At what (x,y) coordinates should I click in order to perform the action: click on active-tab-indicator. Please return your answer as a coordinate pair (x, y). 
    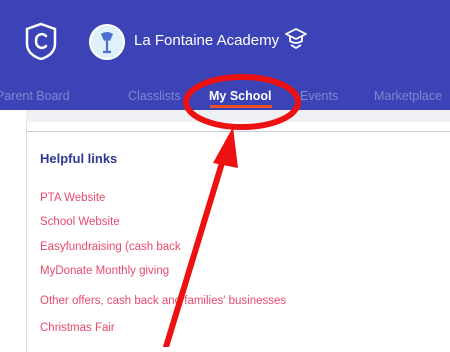
    Looking at the image, I should click on (241, 106).